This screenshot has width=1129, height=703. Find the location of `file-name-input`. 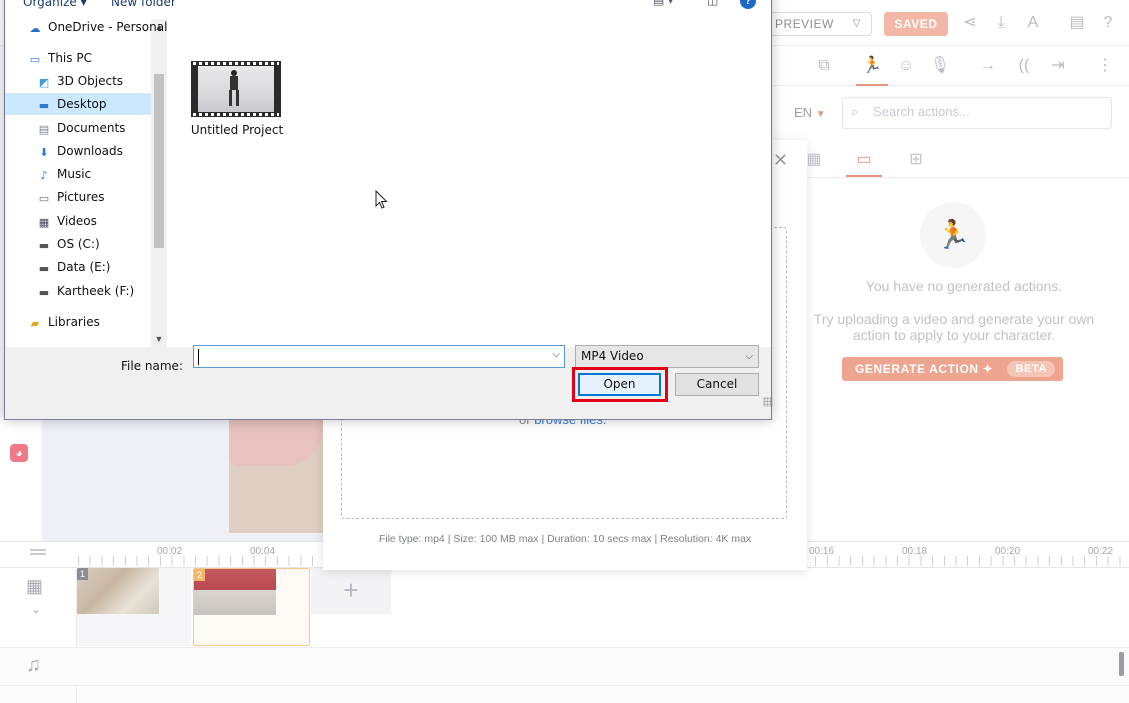

file-name-input is located at coordinates (368, 357).